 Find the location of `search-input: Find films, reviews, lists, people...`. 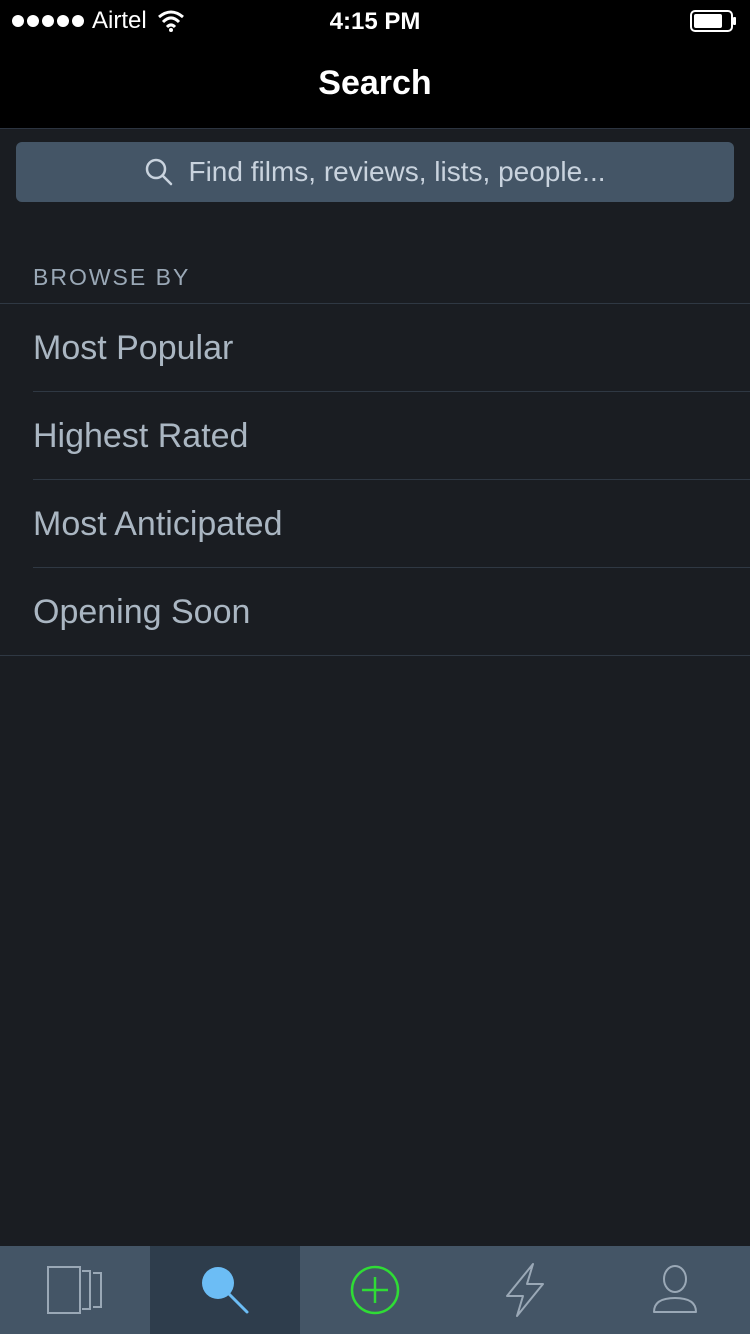

search-input: Find films, reviews, lists, people... is located at coordinates (375, 172).